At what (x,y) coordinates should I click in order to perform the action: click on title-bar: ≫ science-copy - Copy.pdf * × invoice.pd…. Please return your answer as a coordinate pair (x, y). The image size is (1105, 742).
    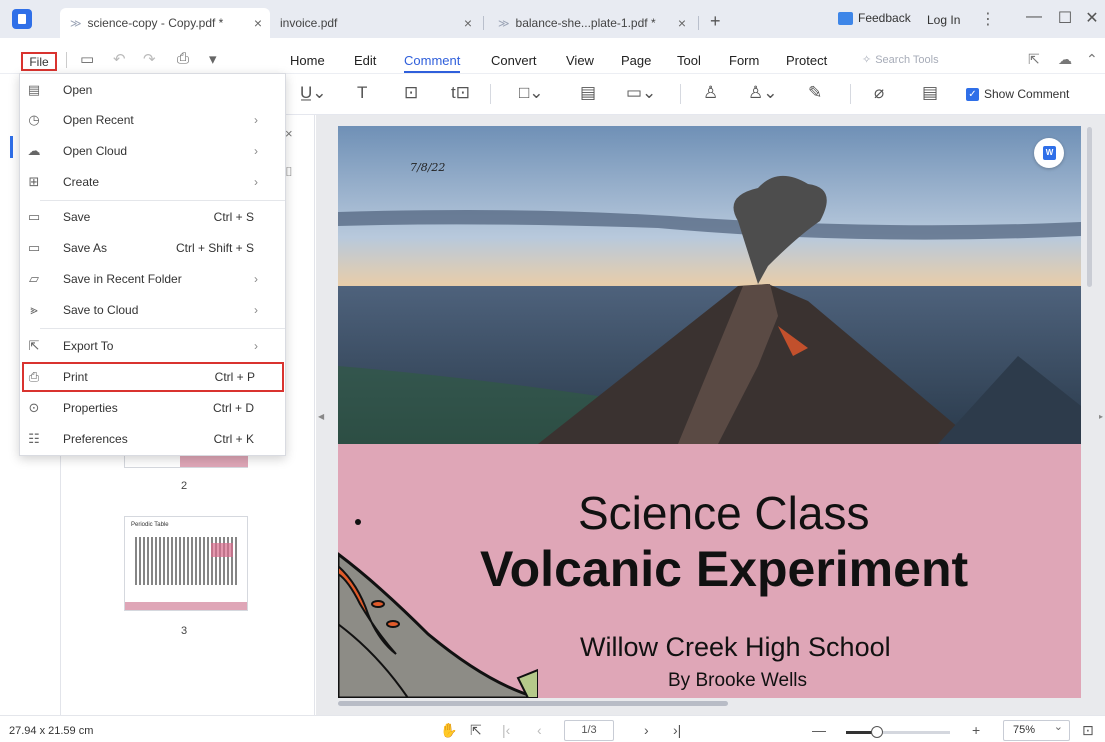
    Looking at the image, I should click on (552, 19).